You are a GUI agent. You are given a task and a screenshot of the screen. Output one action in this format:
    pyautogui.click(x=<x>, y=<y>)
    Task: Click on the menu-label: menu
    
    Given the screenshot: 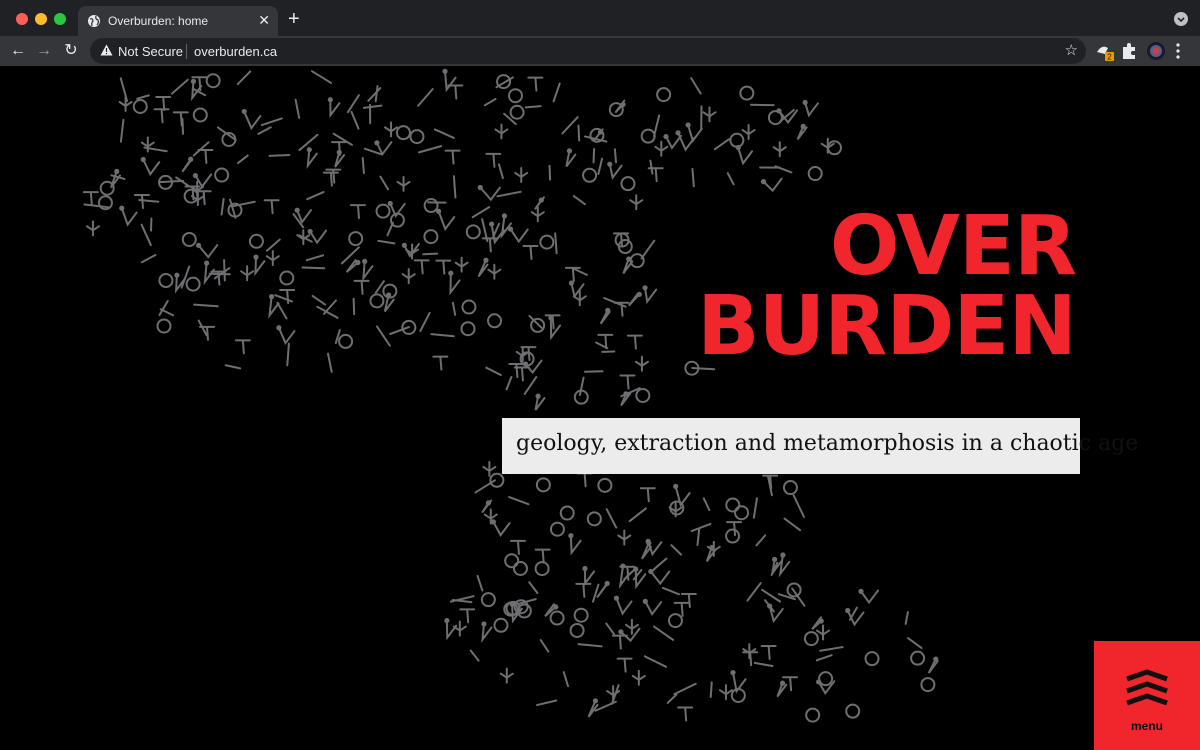 What is the action you would take?
    pyautogui.click(x=1146, y=726)
    